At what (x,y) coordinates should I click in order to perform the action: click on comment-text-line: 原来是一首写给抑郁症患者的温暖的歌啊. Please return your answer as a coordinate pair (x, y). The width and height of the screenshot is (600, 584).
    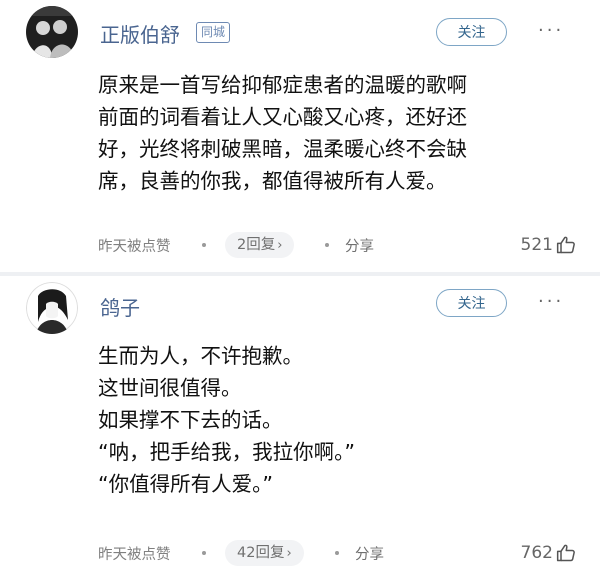
    Looking at the image, I should click on (282, 85).